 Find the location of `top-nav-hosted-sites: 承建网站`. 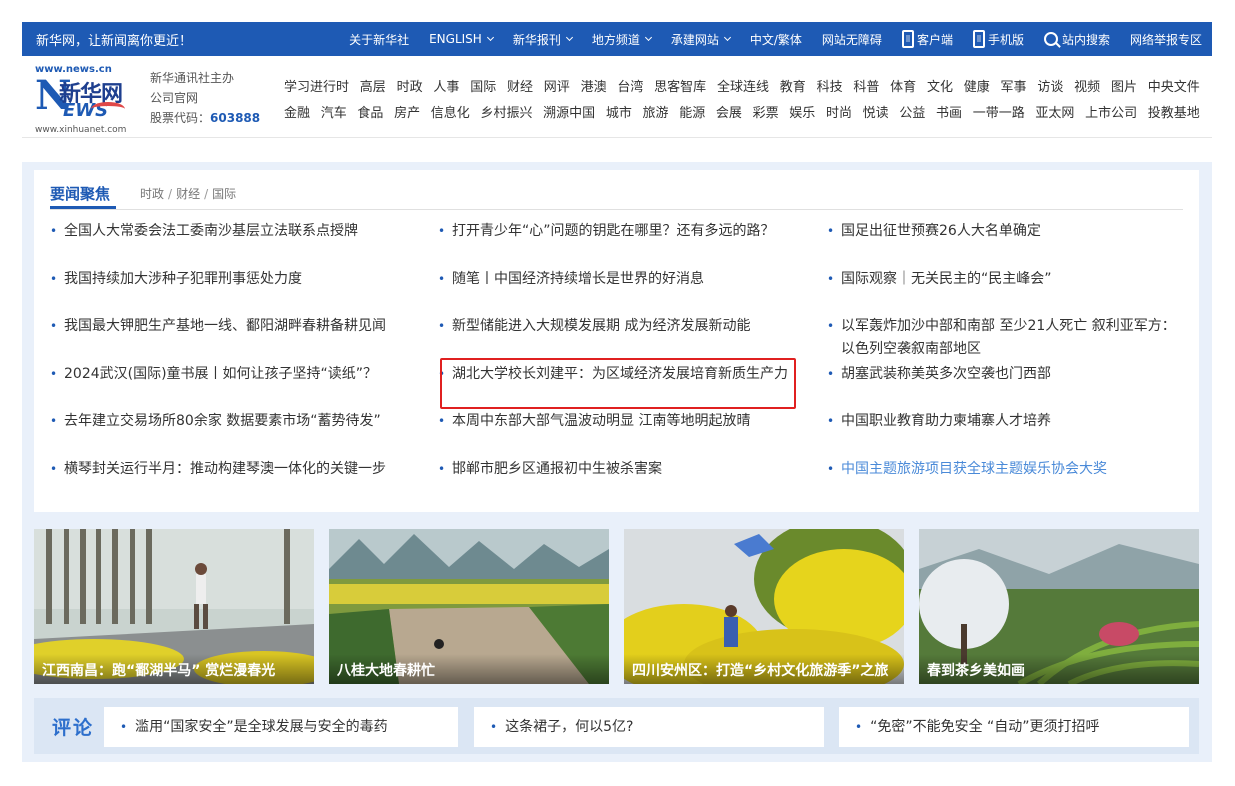

top-nav-hosted-sites: 承建网站 is located at coordinates (701, 39).